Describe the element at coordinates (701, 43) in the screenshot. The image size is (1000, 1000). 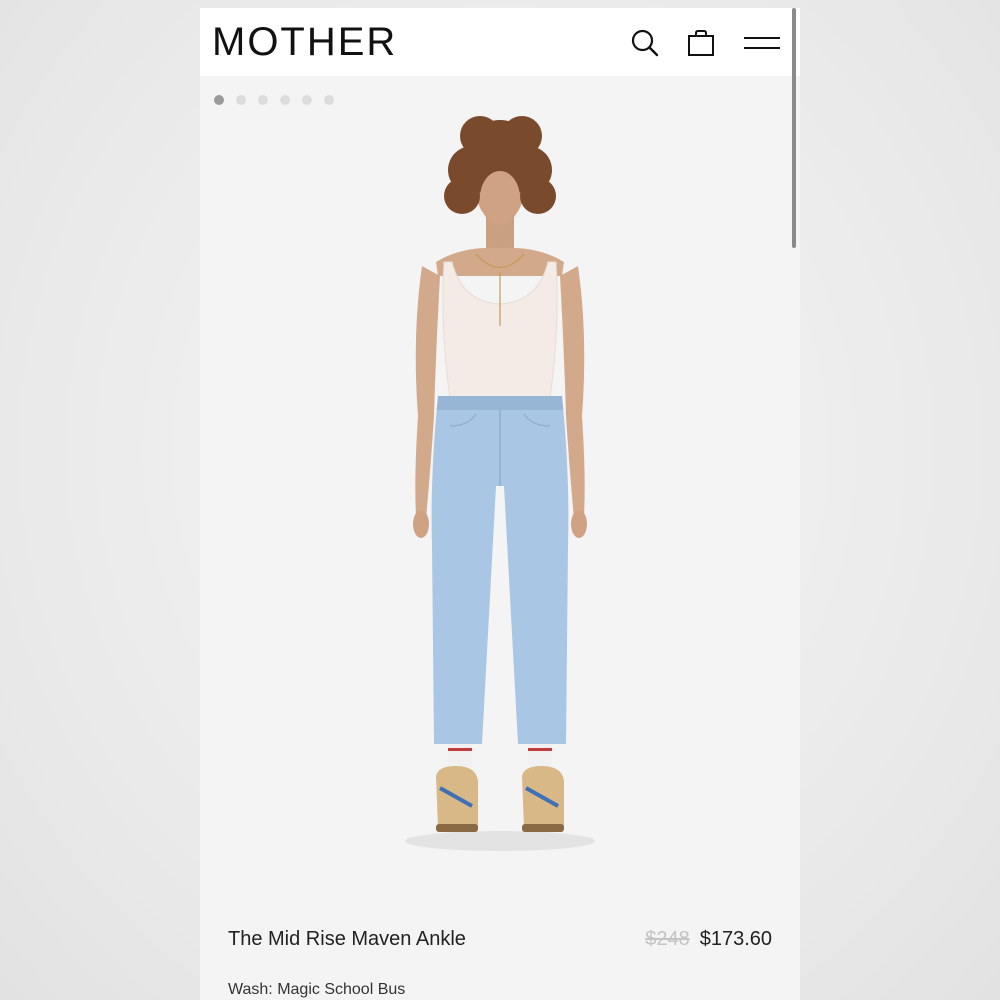
I see `bag-icon` at that location.